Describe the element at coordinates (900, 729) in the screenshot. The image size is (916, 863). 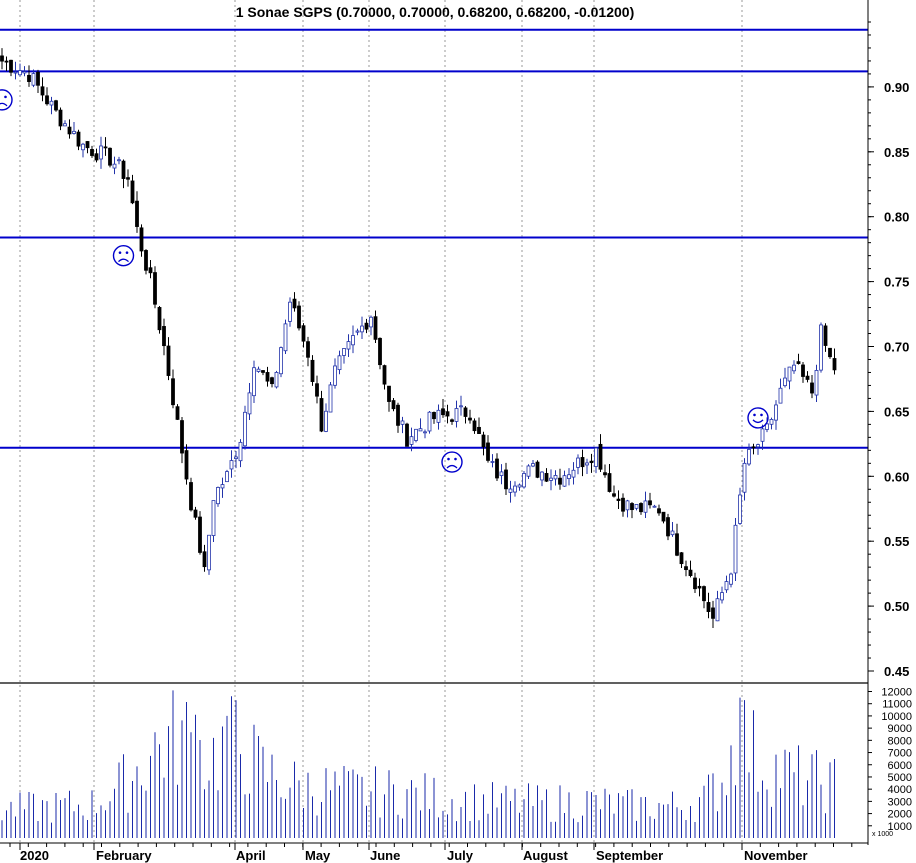
I see `volume-tick-label: 9000` at that location.